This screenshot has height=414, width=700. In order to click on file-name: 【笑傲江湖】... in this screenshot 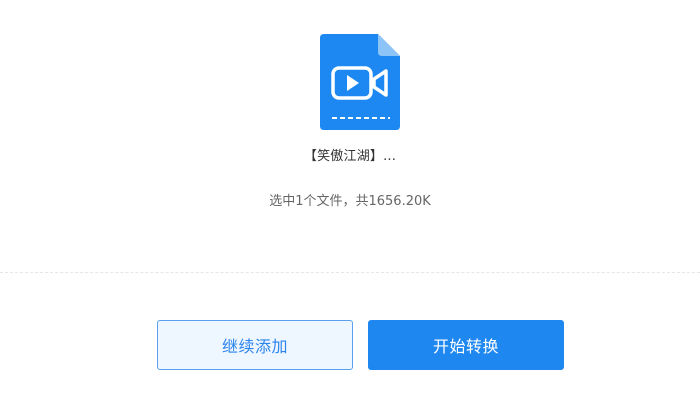, I will do `click(350, 156)`.